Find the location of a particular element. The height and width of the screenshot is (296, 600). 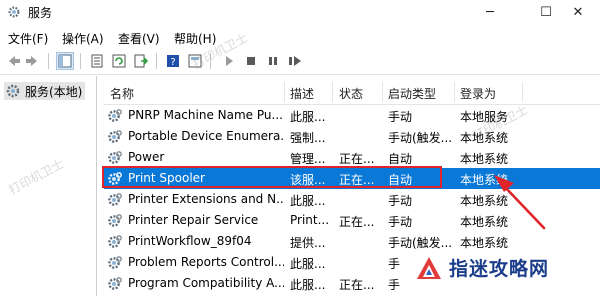

column-header-status: 状态 is located at coordinates (351, 93).